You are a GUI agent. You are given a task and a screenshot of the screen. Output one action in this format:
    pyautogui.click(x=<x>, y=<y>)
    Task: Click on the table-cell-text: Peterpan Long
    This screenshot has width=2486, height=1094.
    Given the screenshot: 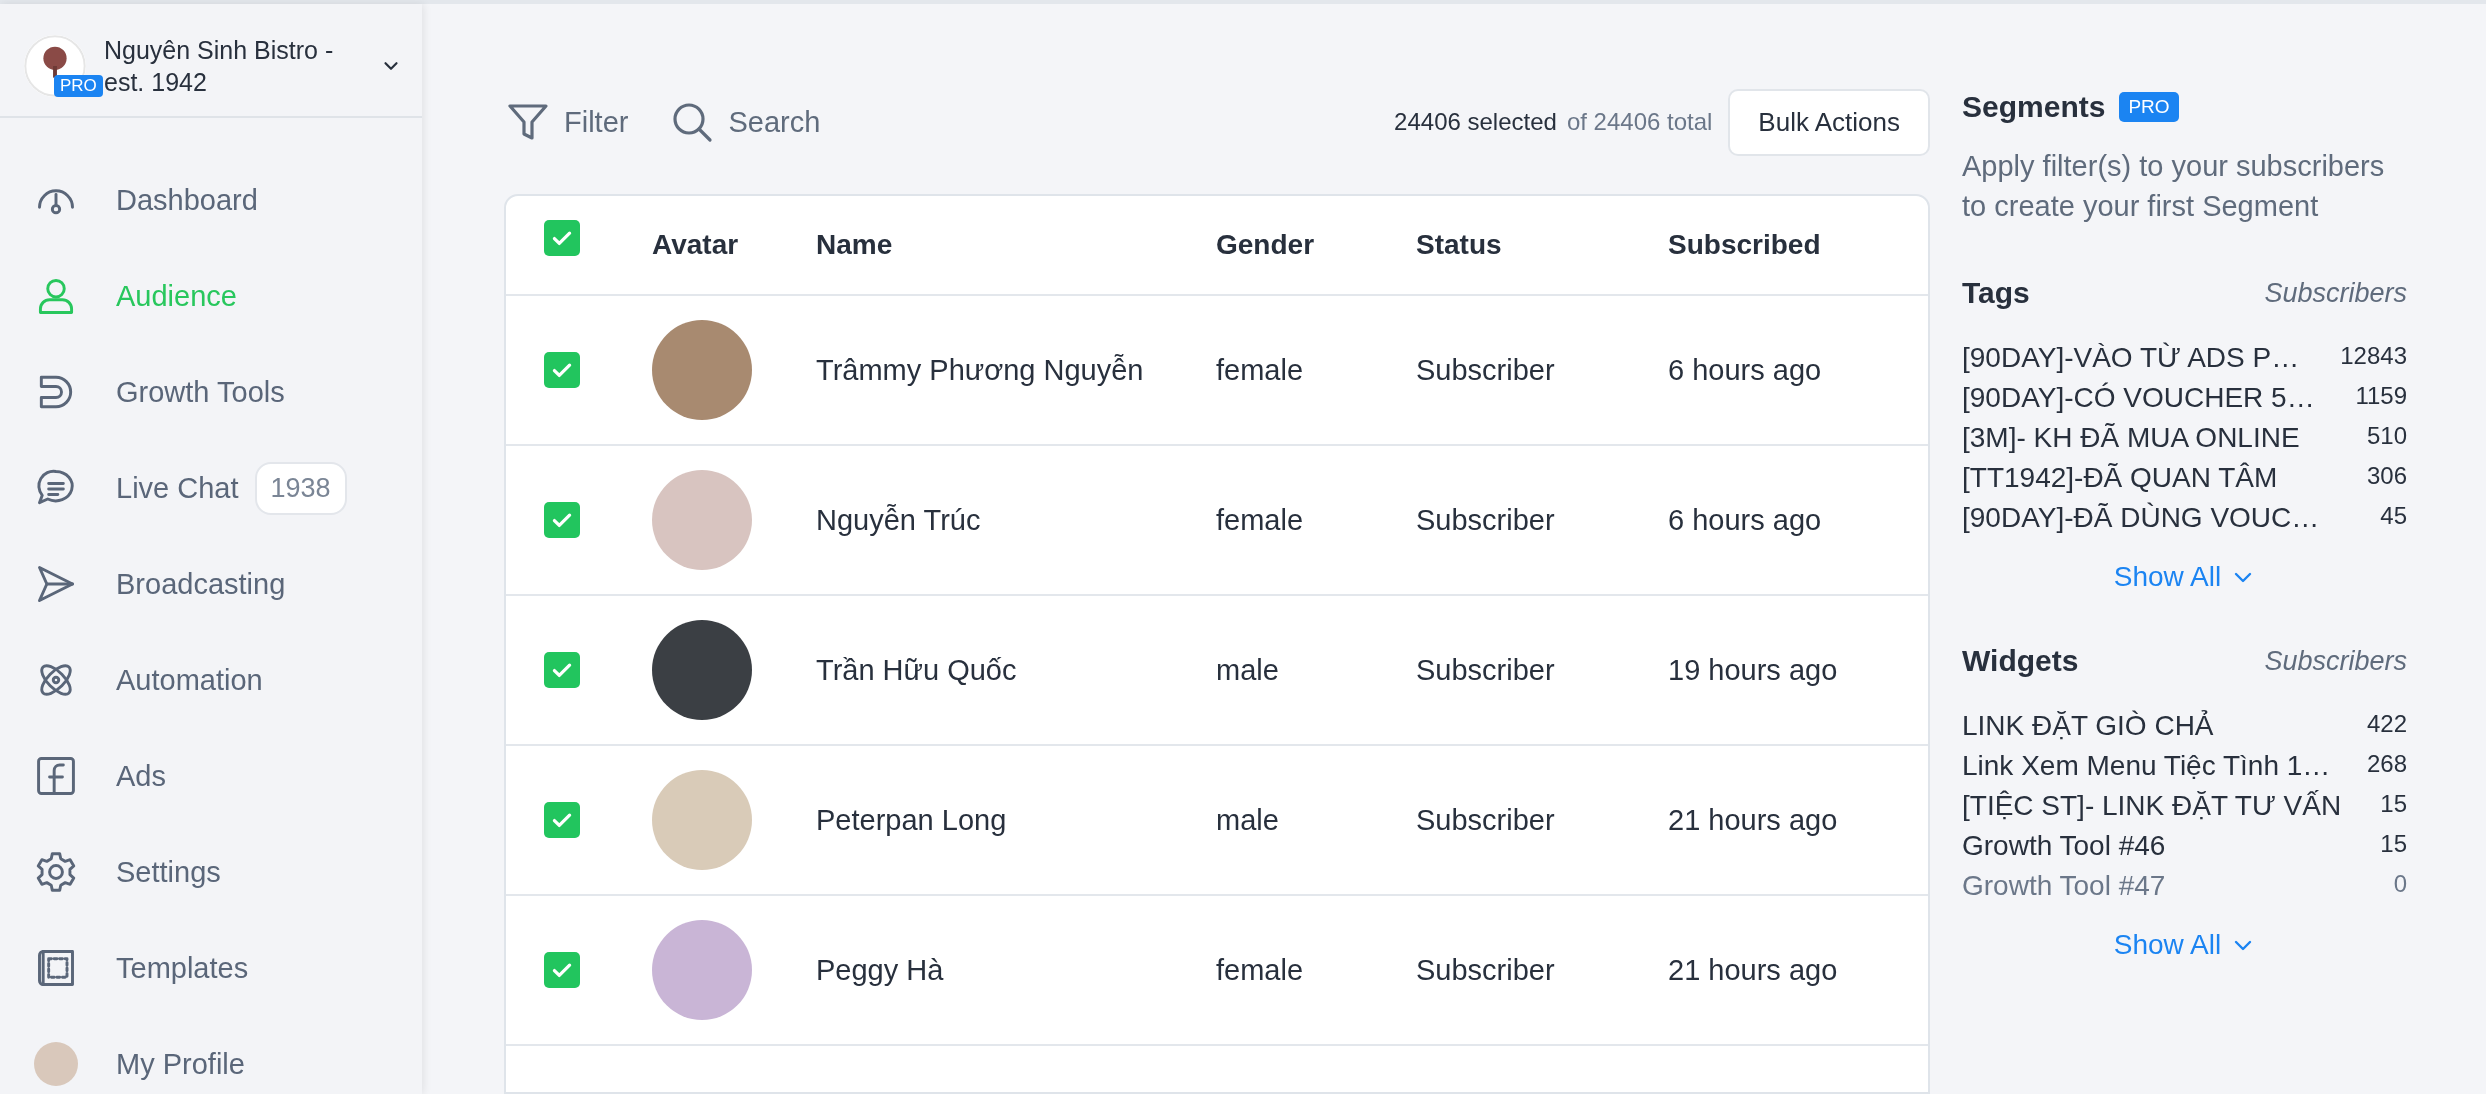 What is the action you would take?
    pyautogui.click(x=912, y=820)
    